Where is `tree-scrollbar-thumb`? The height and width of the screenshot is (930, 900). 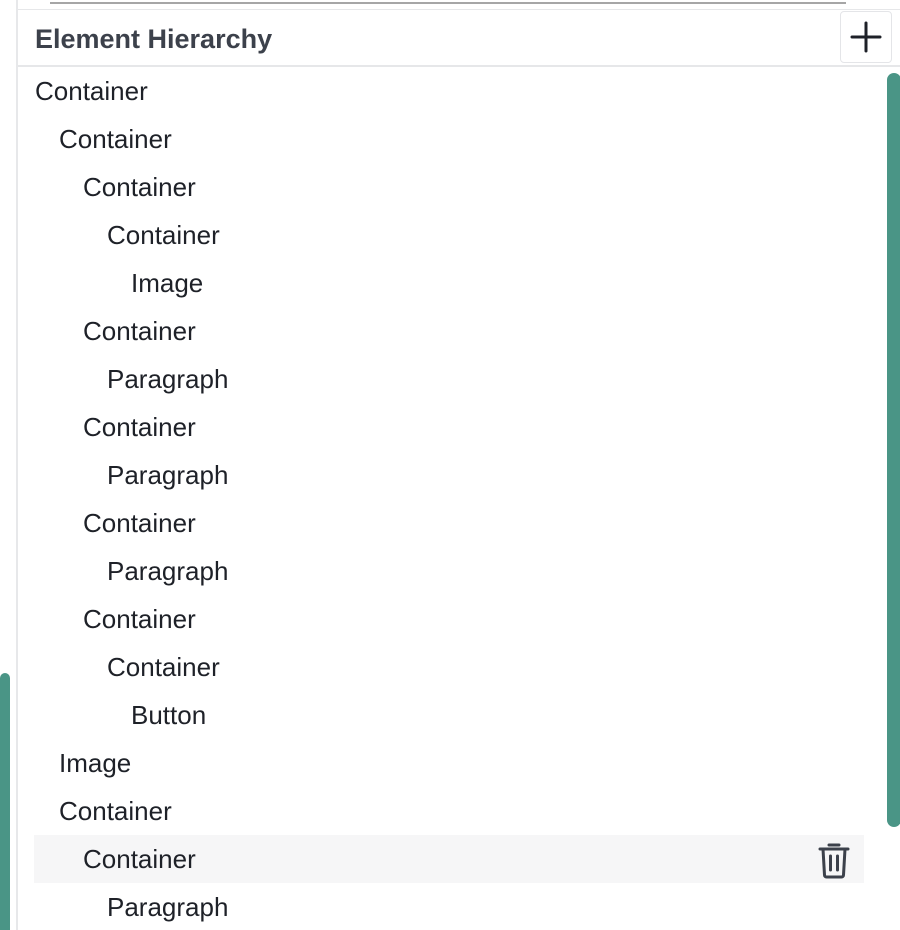 tree-scrollbar-thumb is located at coordinates (893, 450).